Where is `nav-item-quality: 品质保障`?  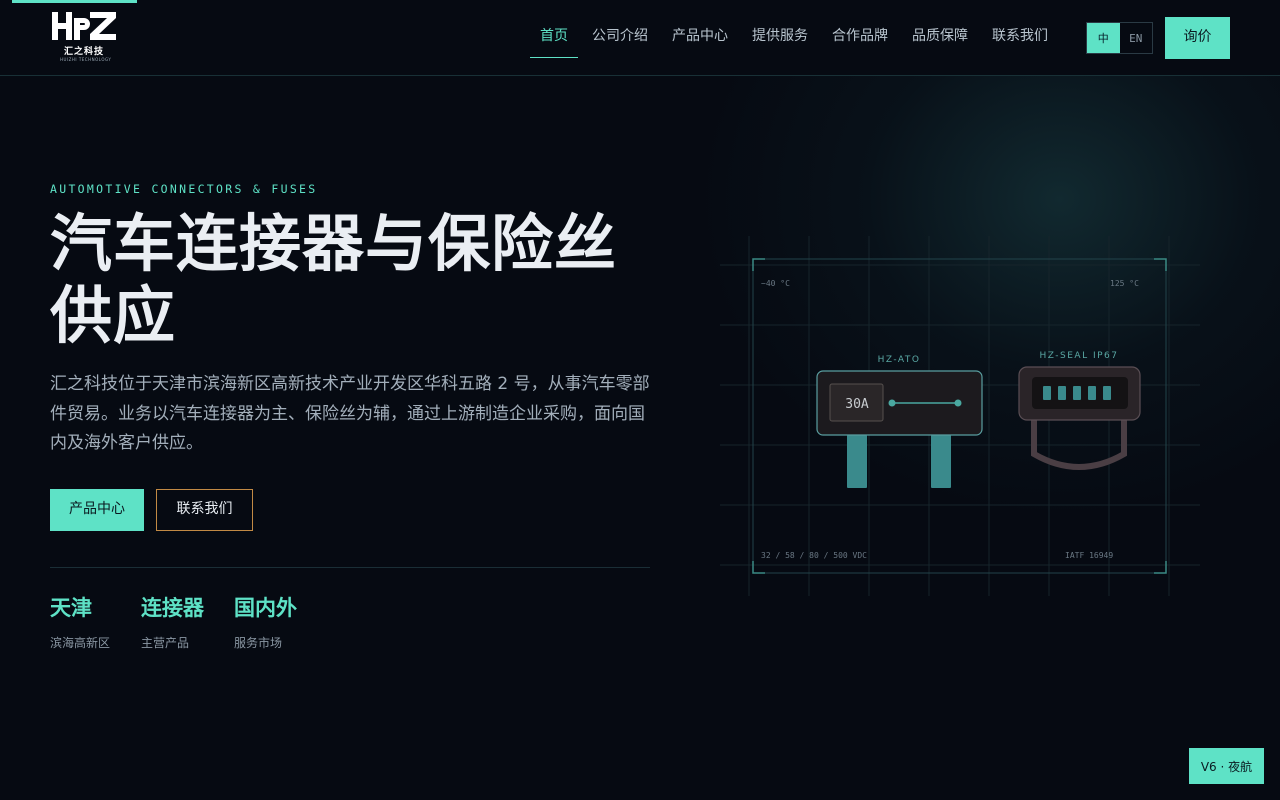 nav-item-quality: 品质保障 is located at coordinates (940, 29).